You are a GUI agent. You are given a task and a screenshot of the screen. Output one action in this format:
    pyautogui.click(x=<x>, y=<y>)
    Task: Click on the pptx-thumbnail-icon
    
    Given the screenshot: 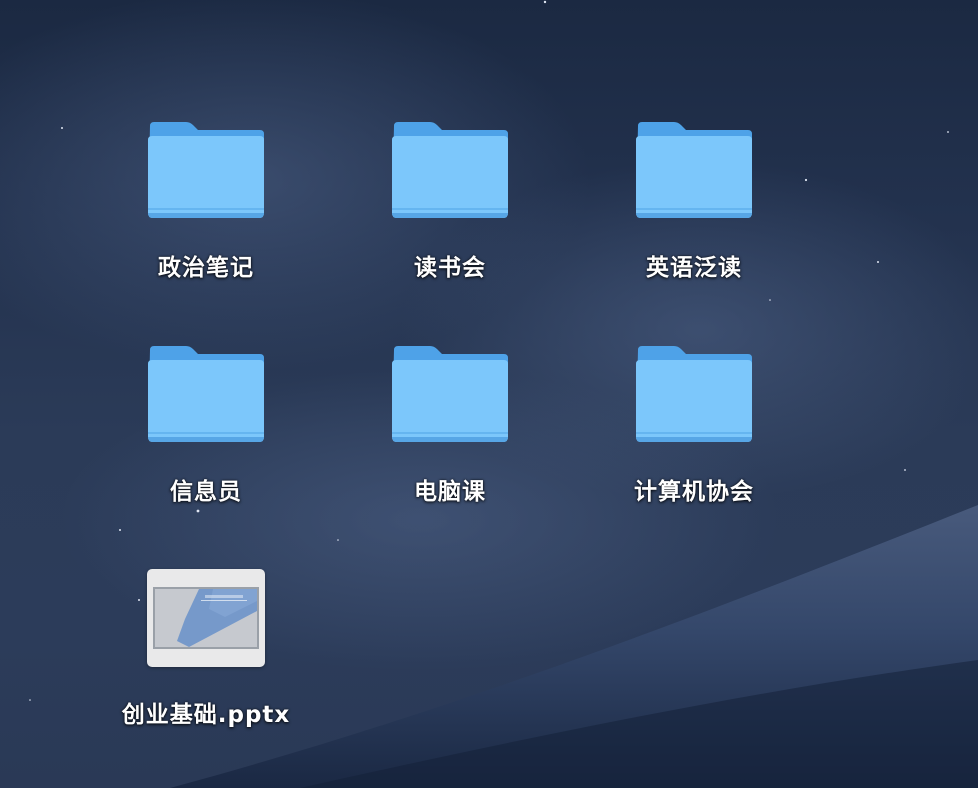 What is the action you would take?
    pyautogui.click(x=206, y=618)
    